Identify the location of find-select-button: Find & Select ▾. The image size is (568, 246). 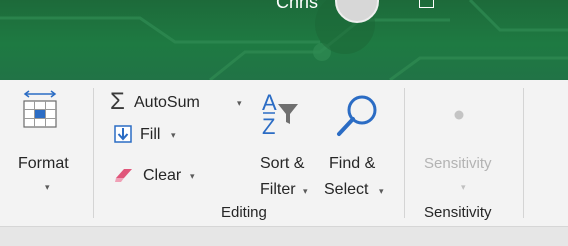
(360, 142).